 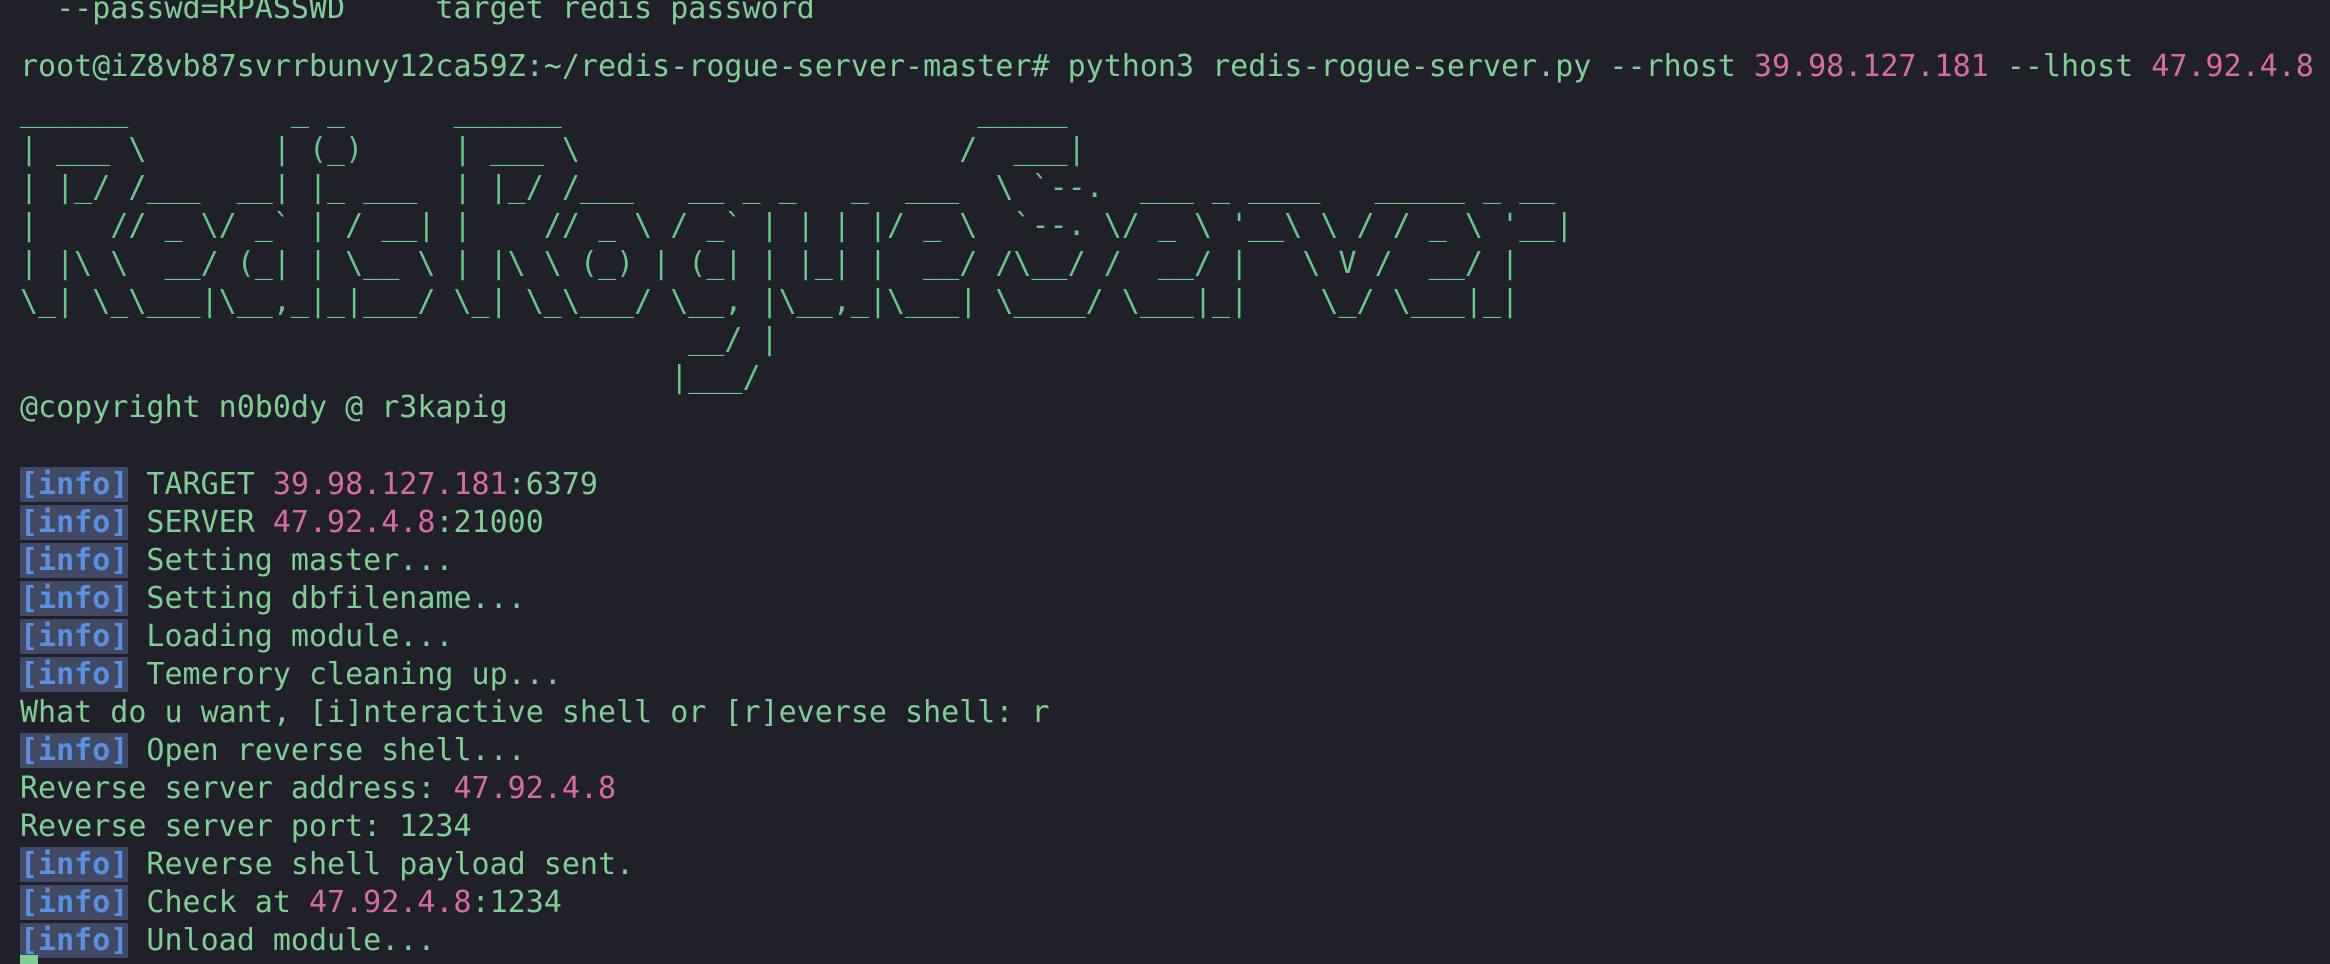 I want to click on terminal-cursor, so click(x=29, y=959).